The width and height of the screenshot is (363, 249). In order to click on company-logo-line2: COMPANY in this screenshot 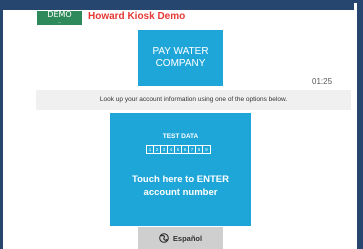, I will do `click(180, 63)`.